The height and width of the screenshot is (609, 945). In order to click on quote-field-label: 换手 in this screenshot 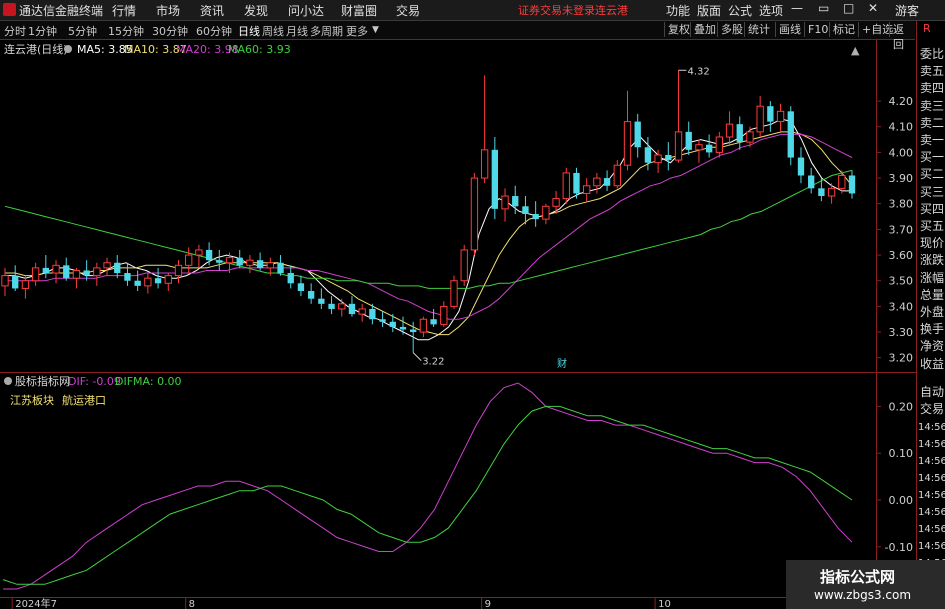, I will do `click(932, 329)`.